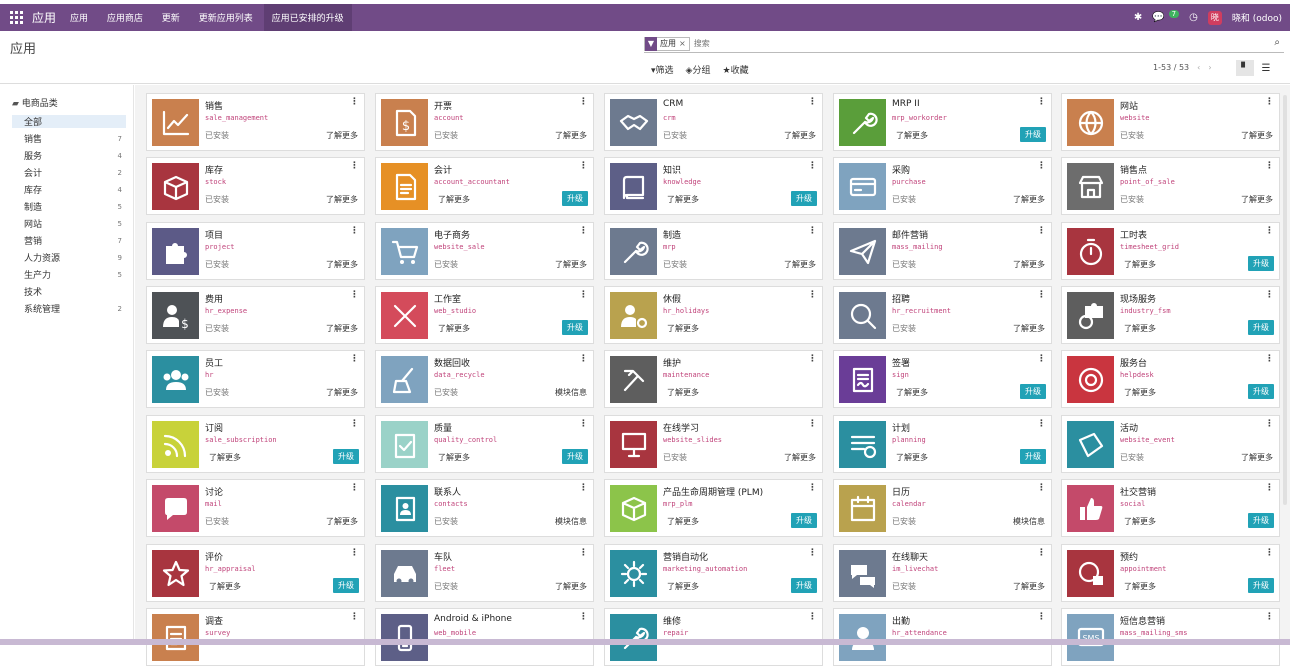 The width and height of the screenshot is (1290, 666). What do you see at coordinates (1170, 508) in the screenshot?
I see `app-card: 社交营销 social ⋮ 了解更多 升级` at bounding box center [1170, 508].